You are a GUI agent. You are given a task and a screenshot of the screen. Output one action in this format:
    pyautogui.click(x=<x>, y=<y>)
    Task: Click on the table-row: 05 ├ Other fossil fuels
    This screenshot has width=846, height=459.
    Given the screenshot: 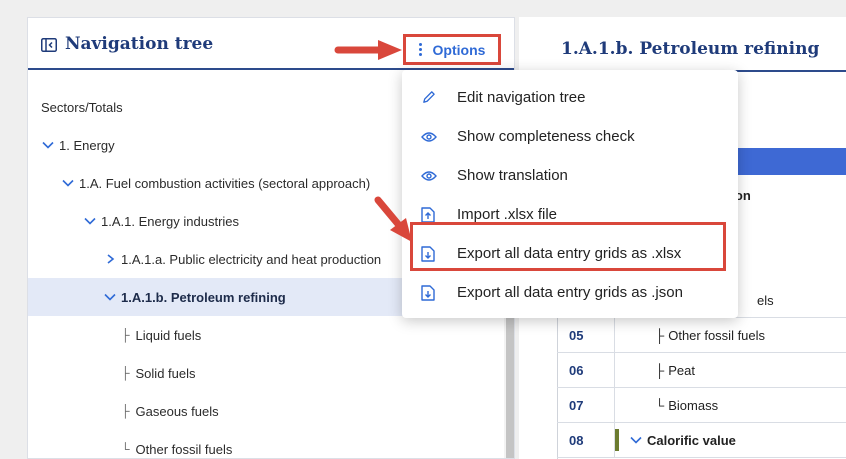 What is the action you would take?
    pyautogui.click(x=701, y=335)
    